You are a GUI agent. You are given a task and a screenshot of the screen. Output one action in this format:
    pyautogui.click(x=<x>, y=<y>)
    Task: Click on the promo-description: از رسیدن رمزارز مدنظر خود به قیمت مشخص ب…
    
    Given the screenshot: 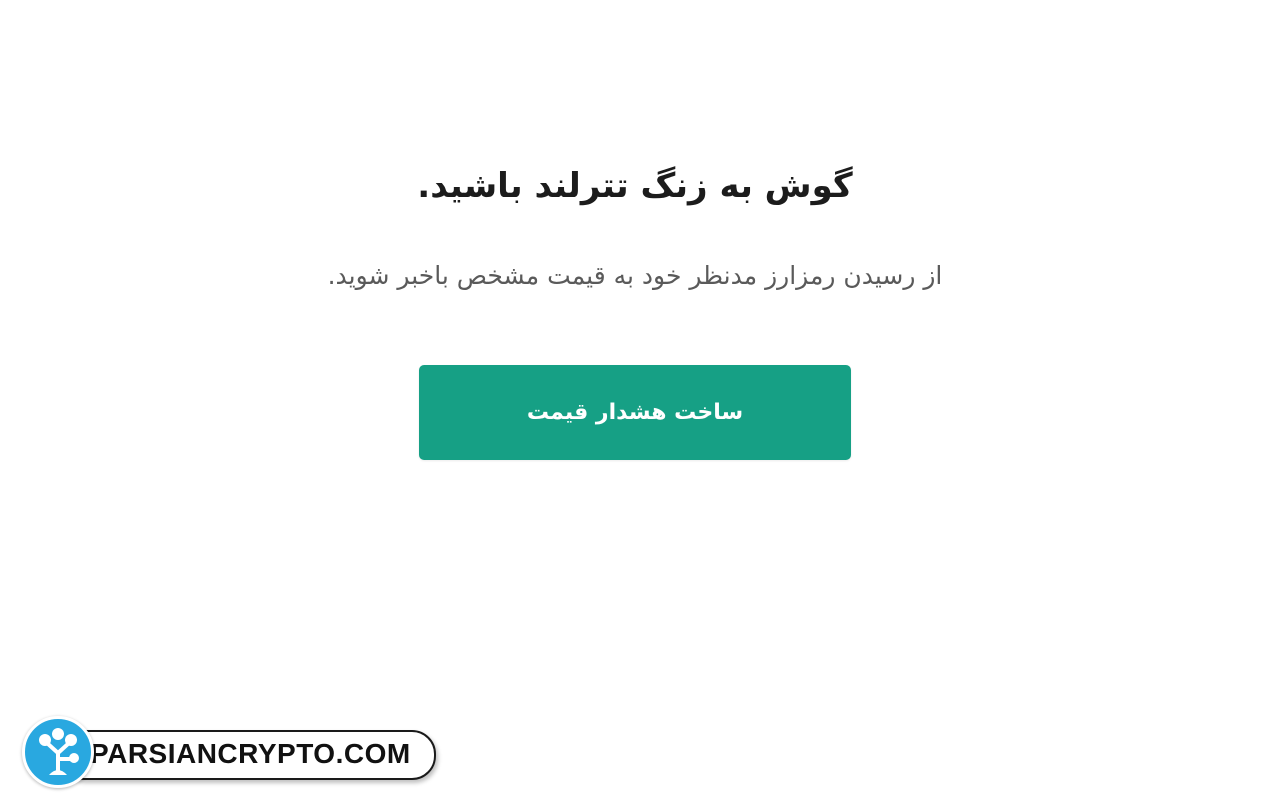 What is the action you would take?
    pyautogui.click(x=635, y=275)
    